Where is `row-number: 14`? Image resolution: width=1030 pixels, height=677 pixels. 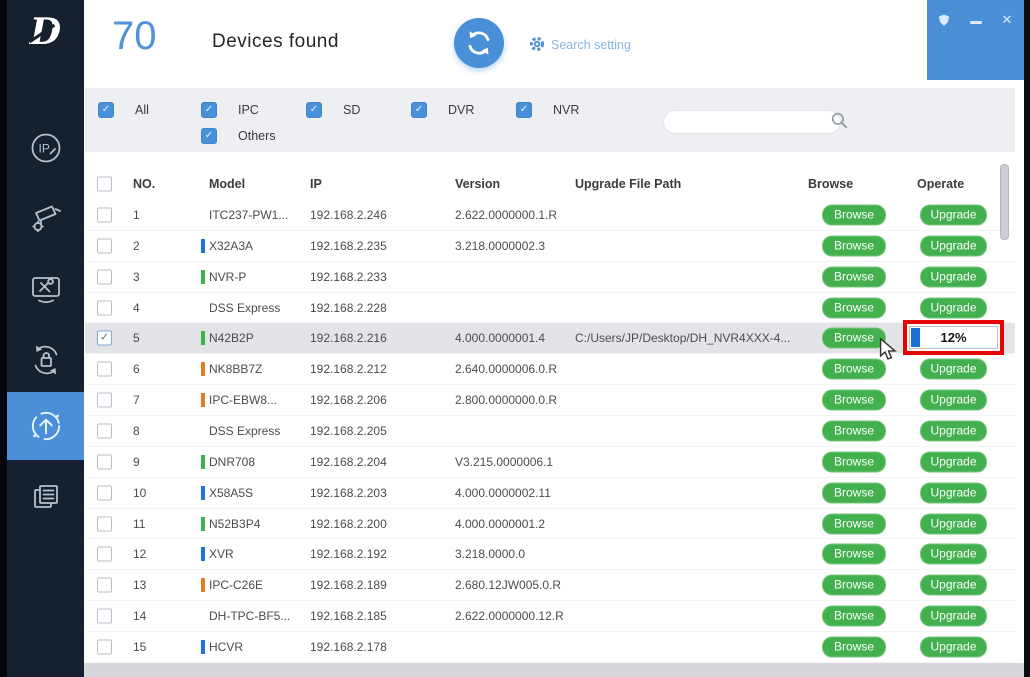 row-number: 14 is located at coordinates (140, 616).